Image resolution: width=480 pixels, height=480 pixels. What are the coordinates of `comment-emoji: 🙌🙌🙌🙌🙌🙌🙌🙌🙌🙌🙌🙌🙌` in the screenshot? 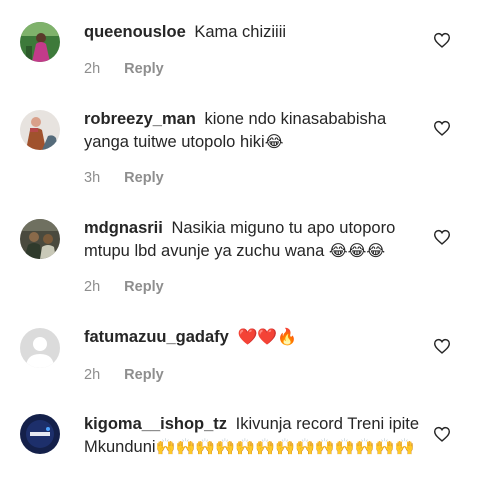 It's located at (285, 447).